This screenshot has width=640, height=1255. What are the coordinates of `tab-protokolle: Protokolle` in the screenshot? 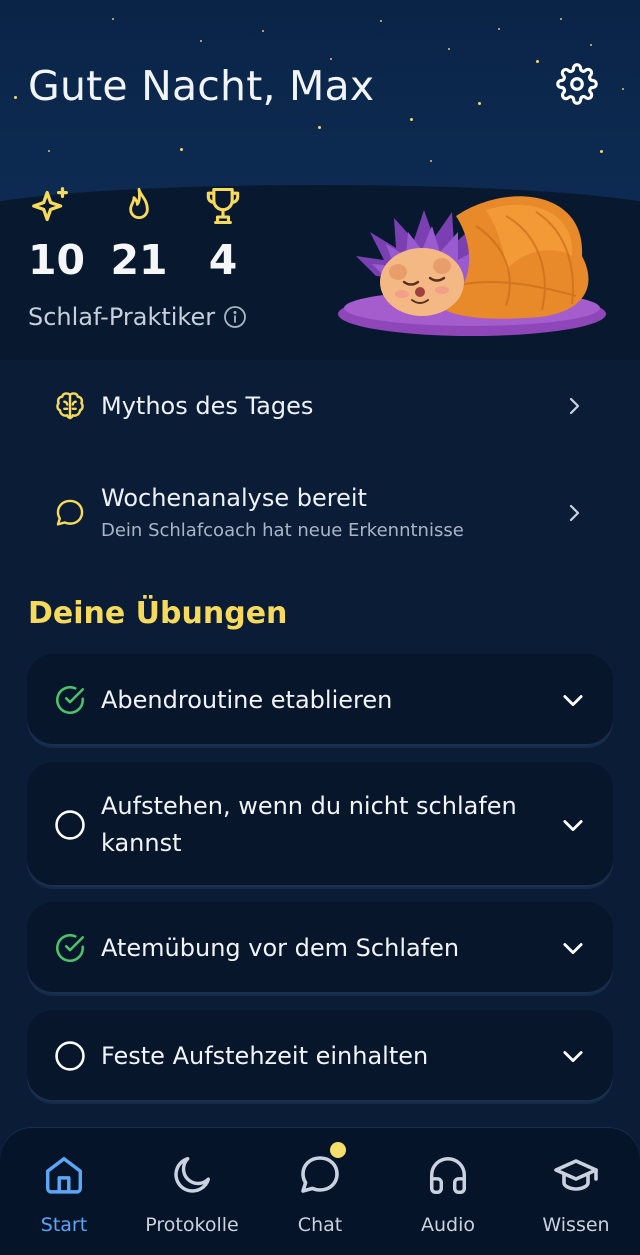 It's located at (192, 1193).